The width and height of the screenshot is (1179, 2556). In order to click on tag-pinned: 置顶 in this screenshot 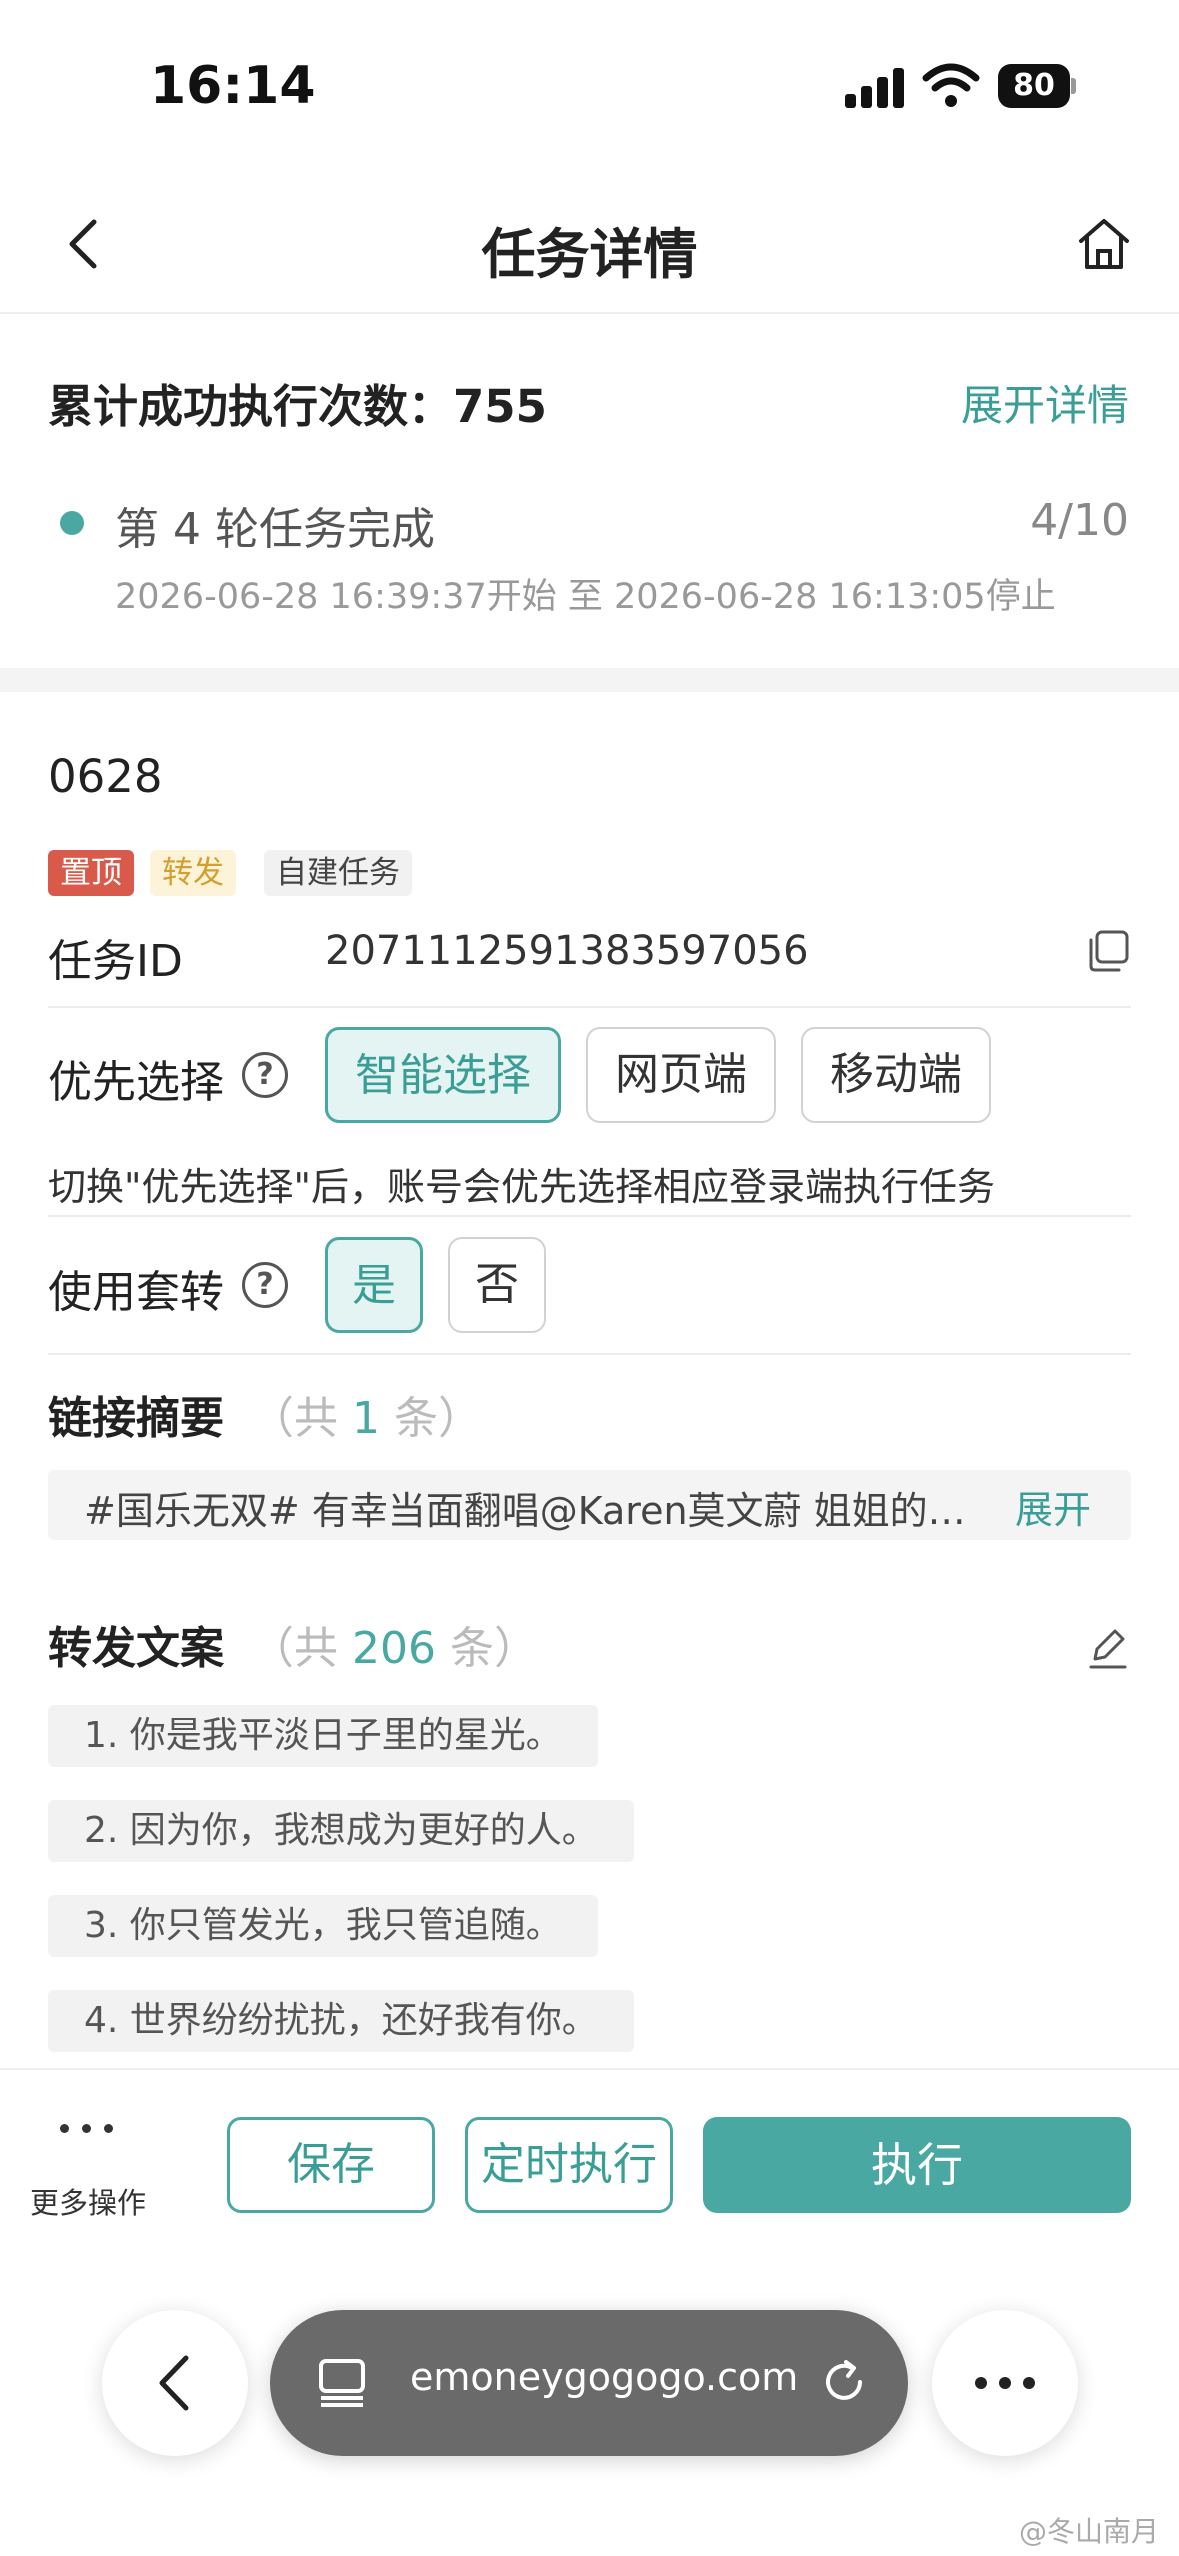, I will do `click(91, 873)`.